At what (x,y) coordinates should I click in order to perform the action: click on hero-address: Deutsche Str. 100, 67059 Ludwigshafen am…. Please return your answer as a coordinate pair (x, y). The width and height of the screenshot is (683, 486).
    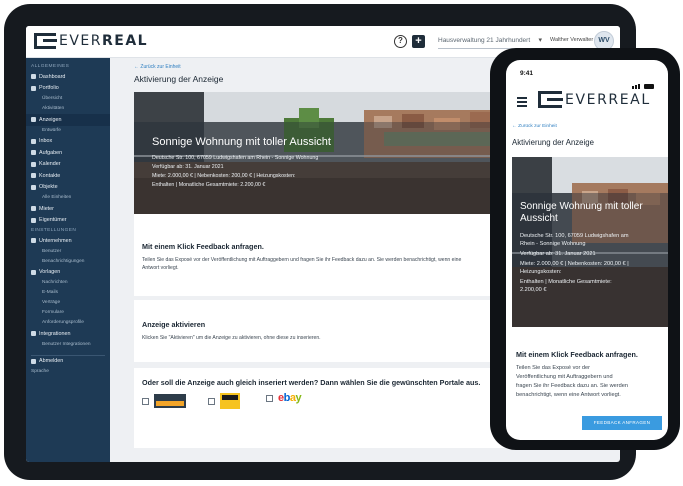
    Looking at the image, I should click on (235, 158).